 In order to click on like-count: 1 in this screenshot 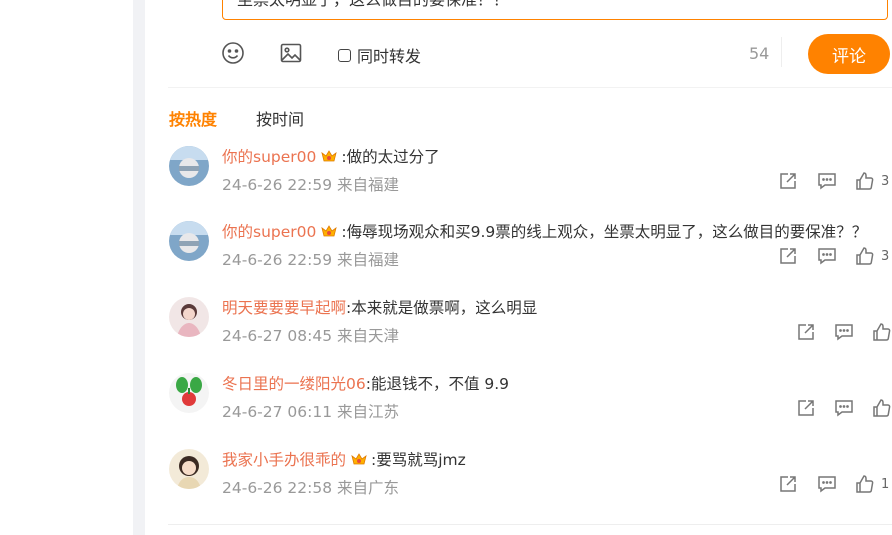, I will do `click(885, 484)`.